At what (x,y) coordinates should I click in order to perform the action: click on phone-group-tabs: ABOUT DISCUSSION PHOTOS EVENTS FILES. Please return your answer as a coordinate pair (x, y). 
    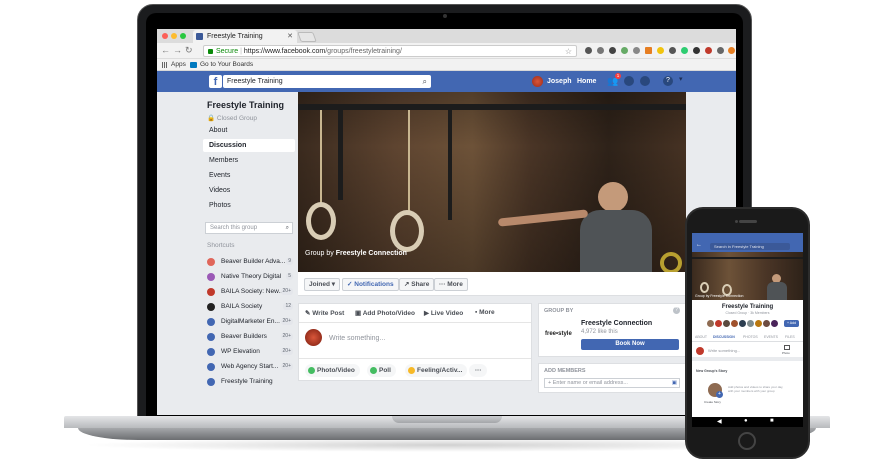
    Looking at the image, I should click on (747, 337).